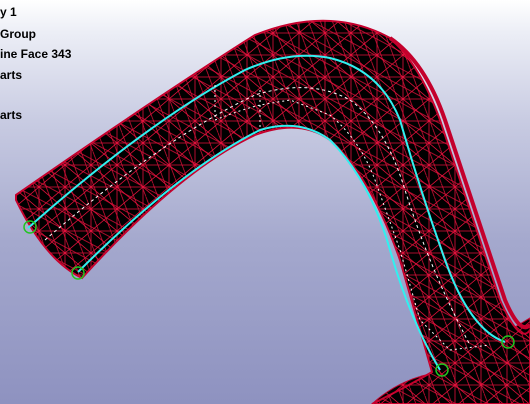 This screenshot has width=530, height=404. I want to click on info-line-6: arts, so click(11, 115).